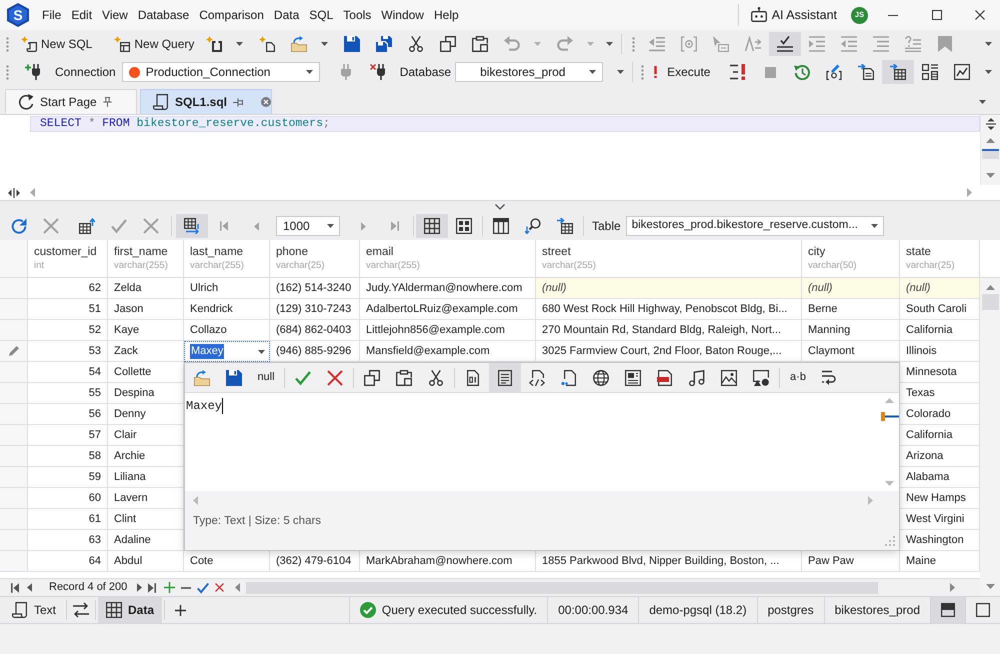  What do you see at coordinates (321, 15) in the screenshot?
I see `menu-item: SQL` at bounding box center [321, 15].